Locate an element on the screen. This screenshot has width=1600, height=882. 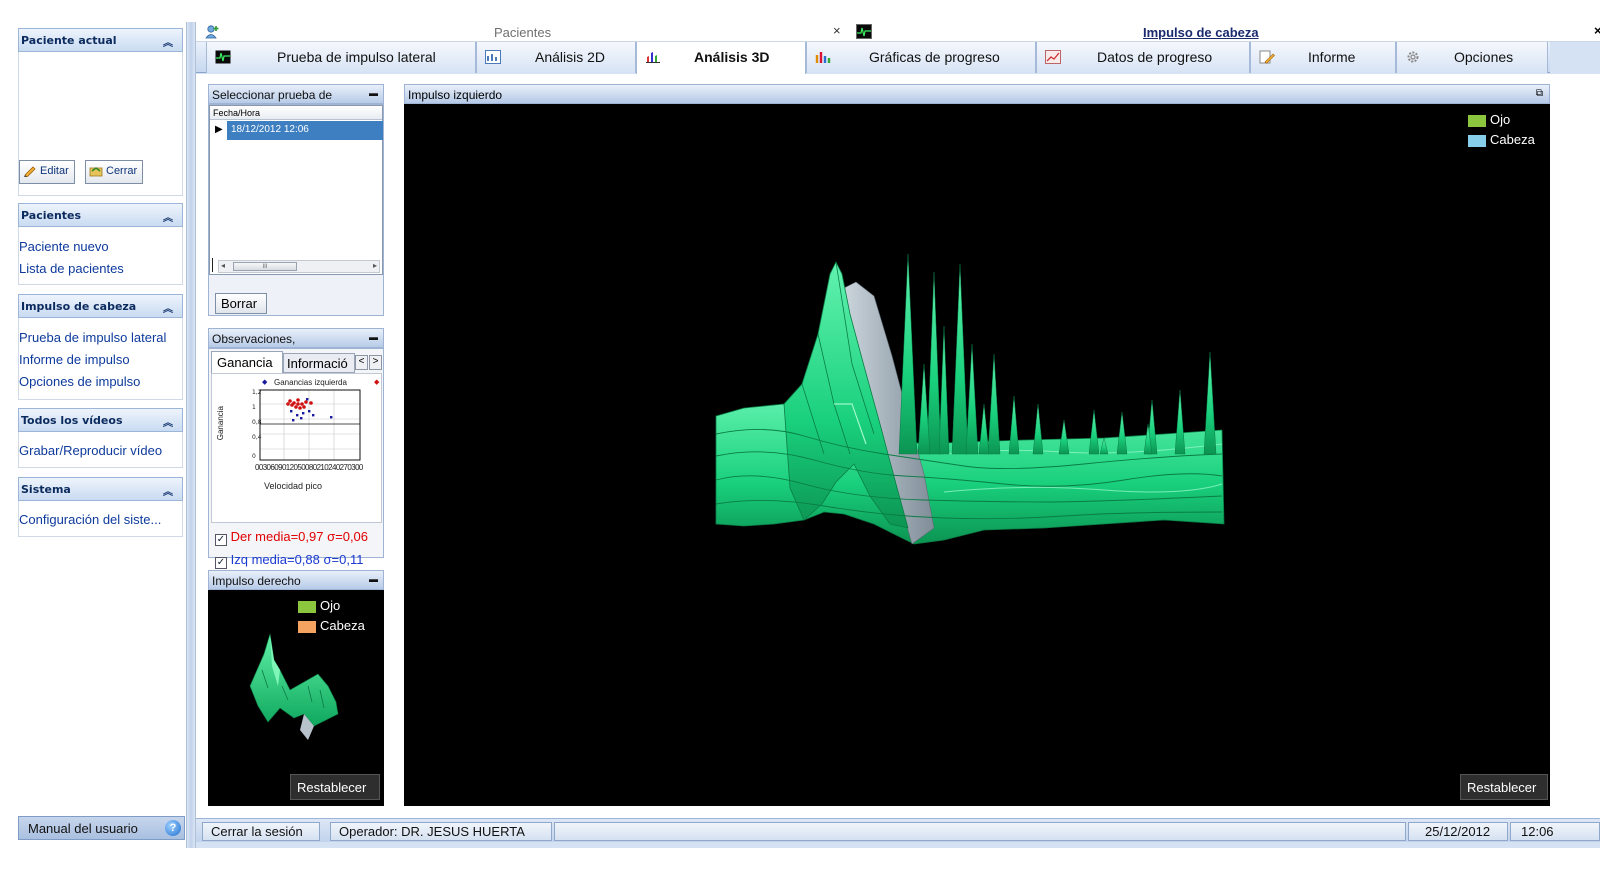
tab-options: Opciones is located at coordinates (1472, 57).